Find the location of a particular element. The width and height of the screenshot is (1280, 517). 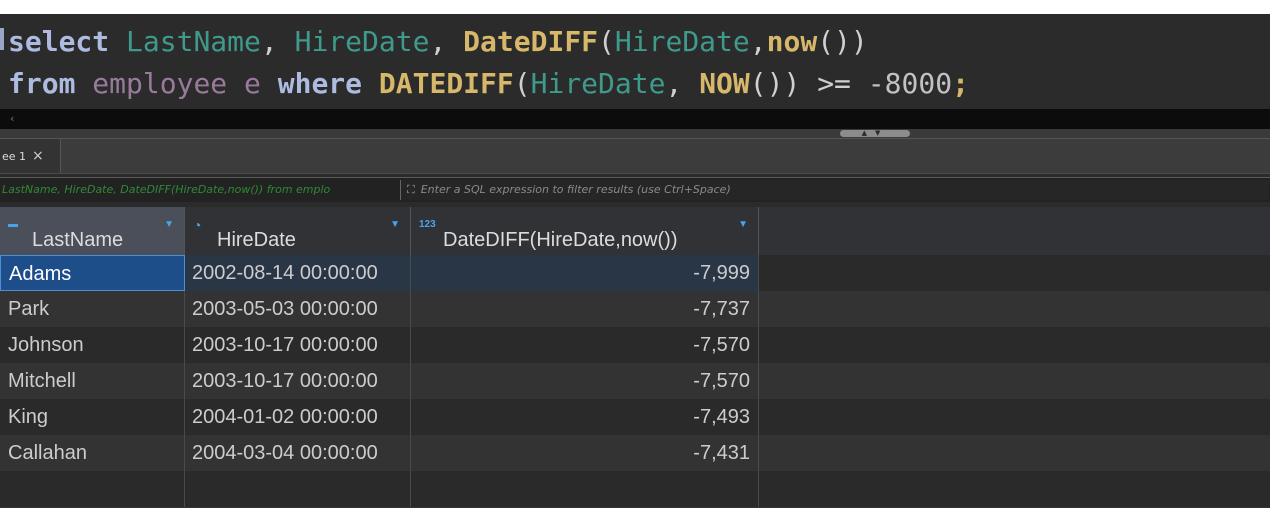

column-header-label: DateDIFF(HireDate,now()) is located at coordinates (560, 240).